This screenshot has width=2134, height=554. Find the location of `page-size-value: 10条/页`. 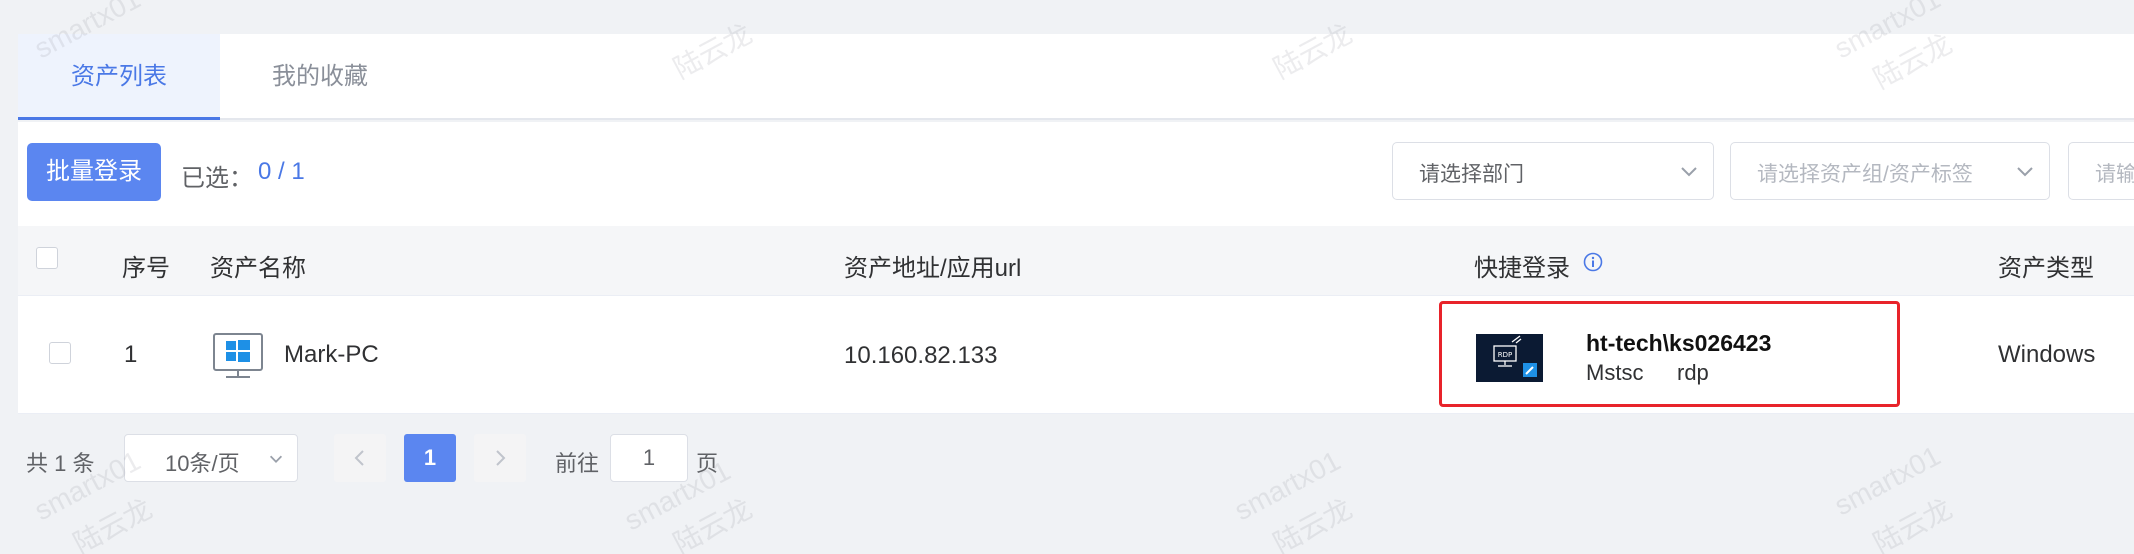

page-size-value: 10条/页 is located at coordinates (202, 463).